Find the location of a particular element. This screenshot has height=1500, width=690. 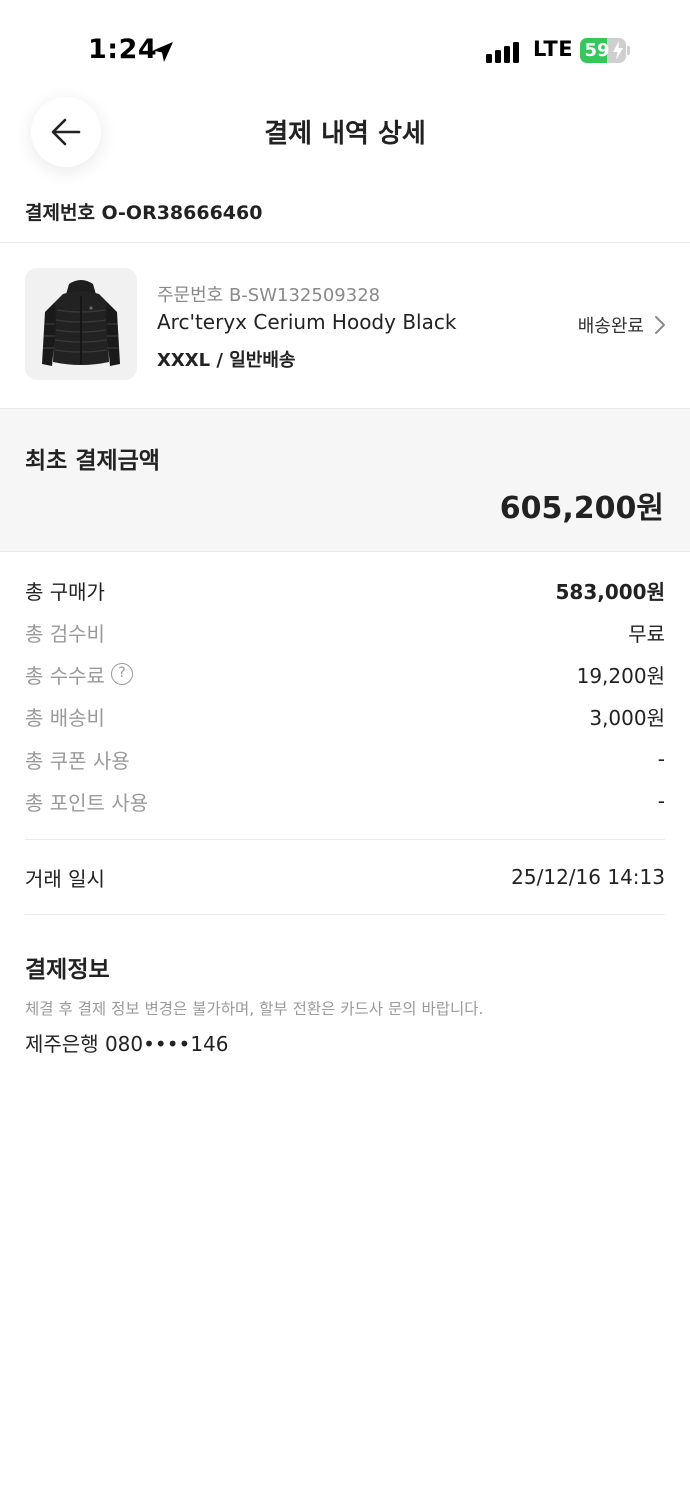

payment-method: 제주은행 080••••146 is located at coordinates (127, 1044).